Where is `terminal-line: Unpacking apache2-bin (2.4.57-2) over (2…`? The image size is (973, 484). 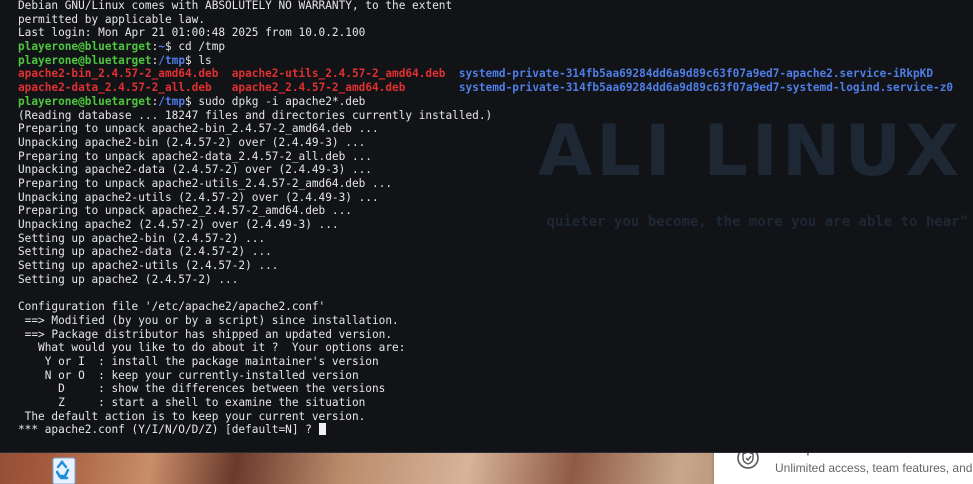
terminal-line: Unpacking apache2-bin (2.4.57-2) over (2… is located at coordinates (192, 142).